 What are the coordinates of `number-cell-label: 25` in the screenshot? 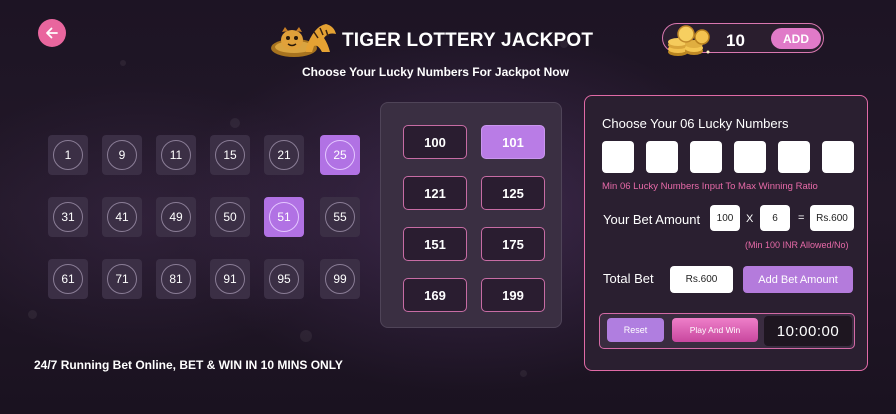 It's located at (340, 155).